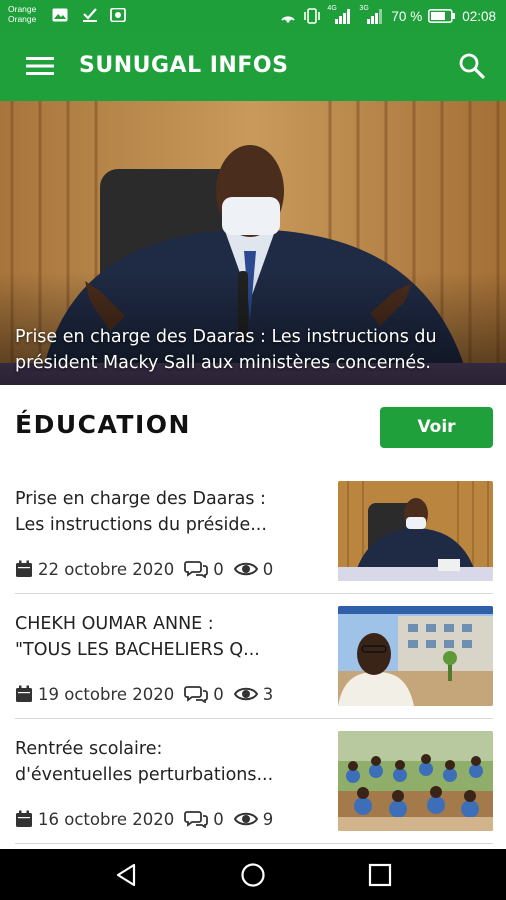 Image resolution: width=506 pixels, height=900 pixels. Describe the element at coordinates (22, 19) in the screenshot. I see `carrier-line-2: Orange` at that location.